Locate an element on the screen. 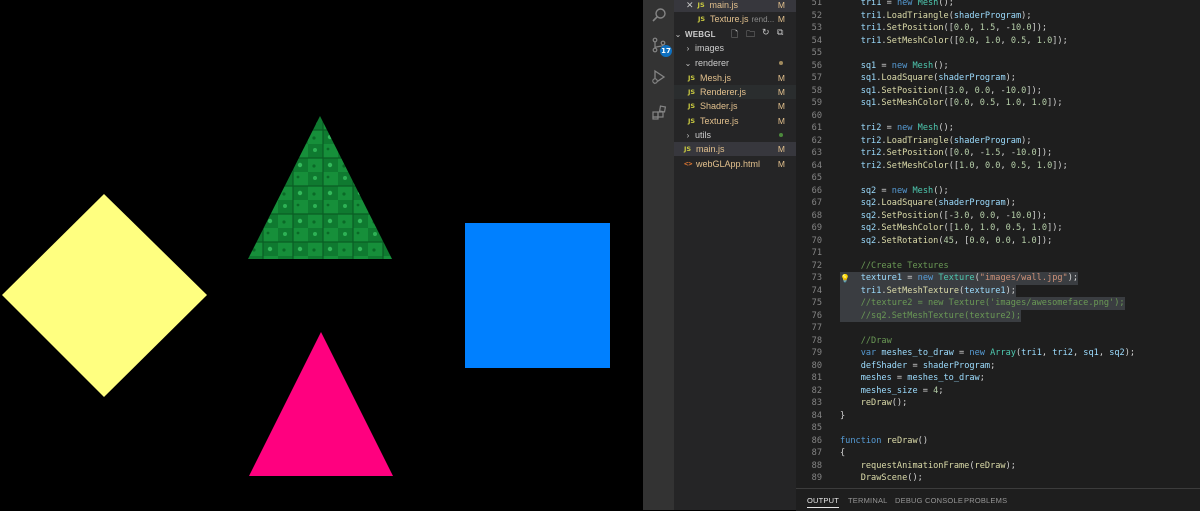 The image size is (1200, 511). code-line: 58 sq1.SetPosition([3.0, 0.0, -10.0]); is located at coordinates (998, 91).